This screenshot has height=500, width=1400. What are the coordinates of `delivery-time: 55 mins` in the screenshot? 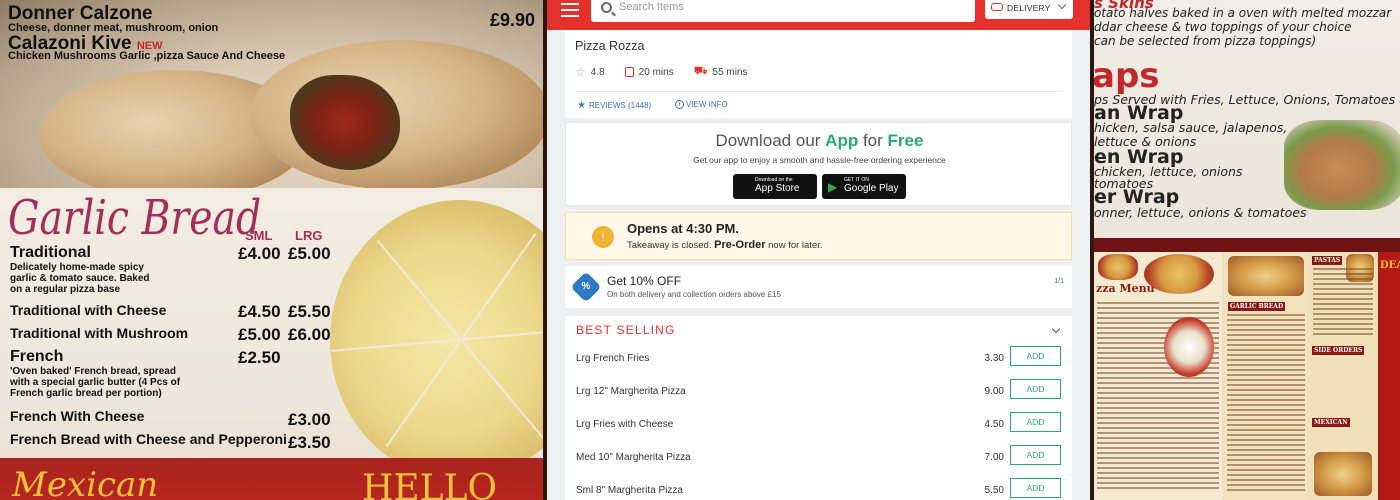 It's located at (730, 72).